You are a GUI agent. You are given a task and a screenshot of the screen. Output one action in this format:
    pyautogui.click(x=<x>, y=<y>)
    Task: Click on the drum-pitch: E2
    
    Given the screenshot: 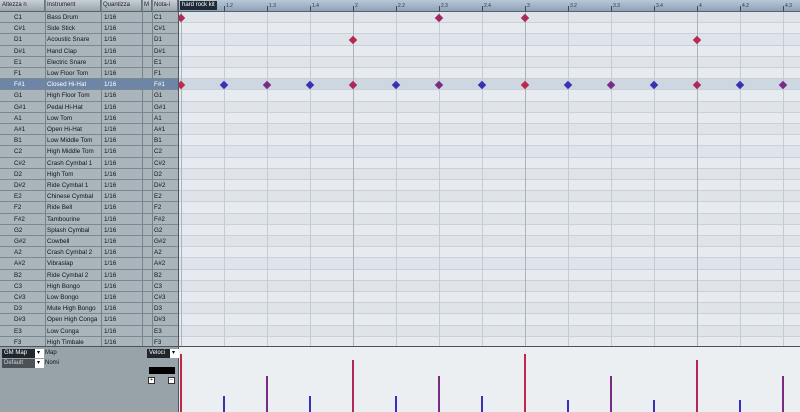 What is the action you would take?
    pyautogui.click(x=18, y=197)
    